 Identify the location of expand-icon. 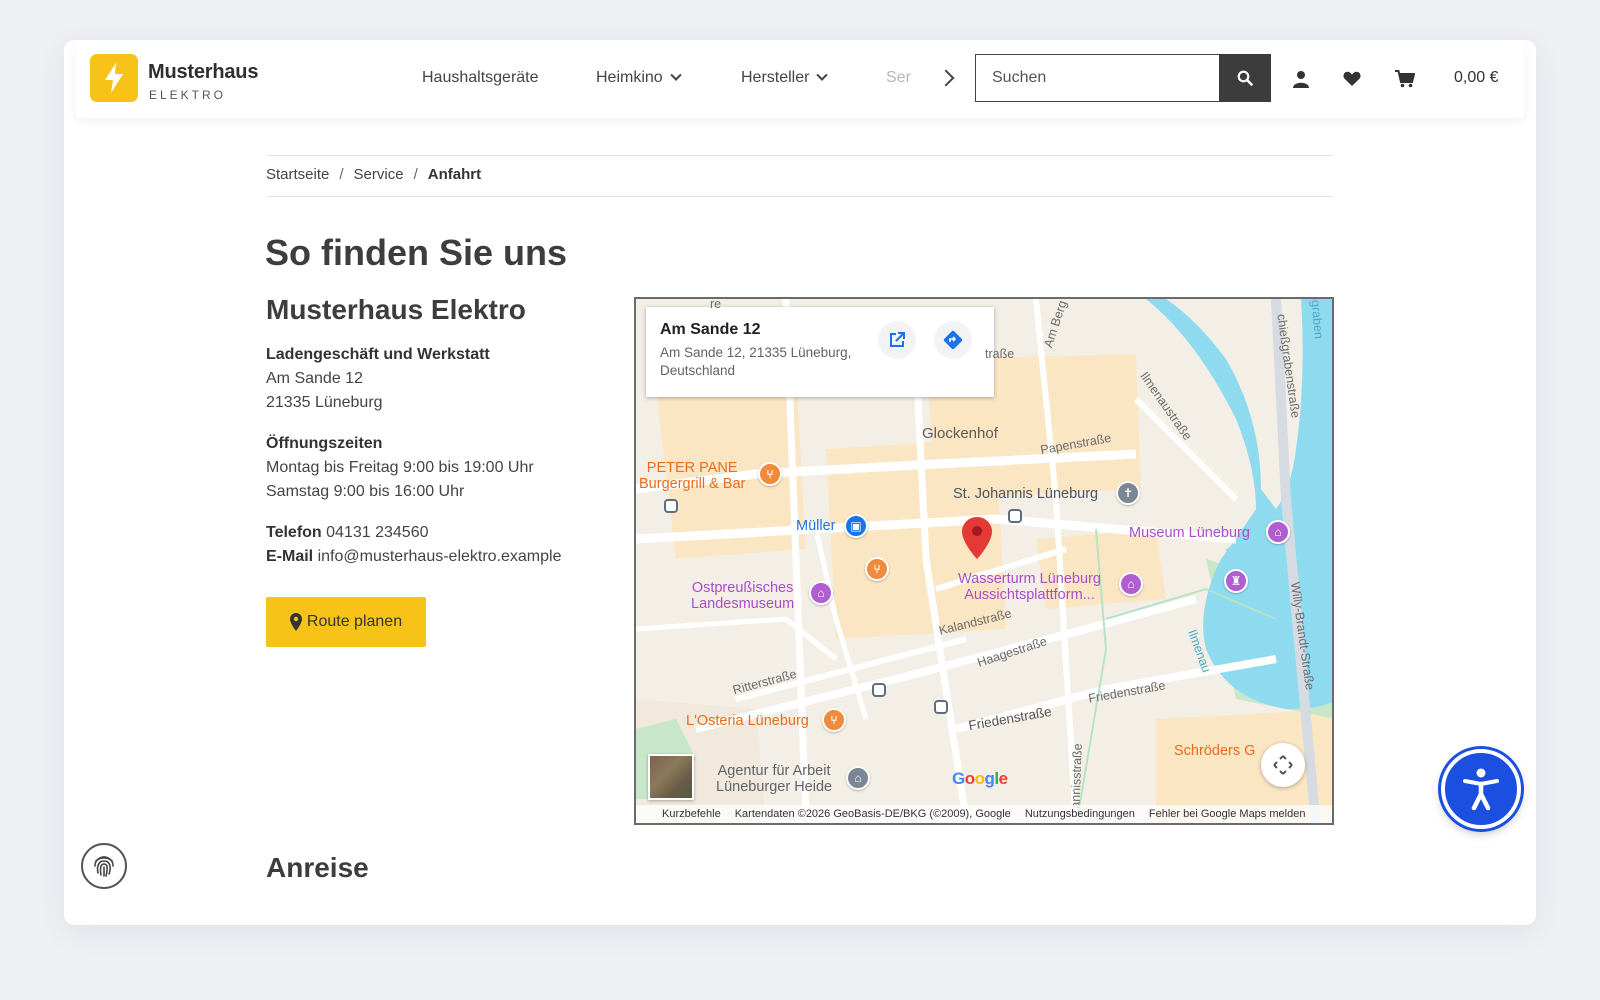
(1283, 765).